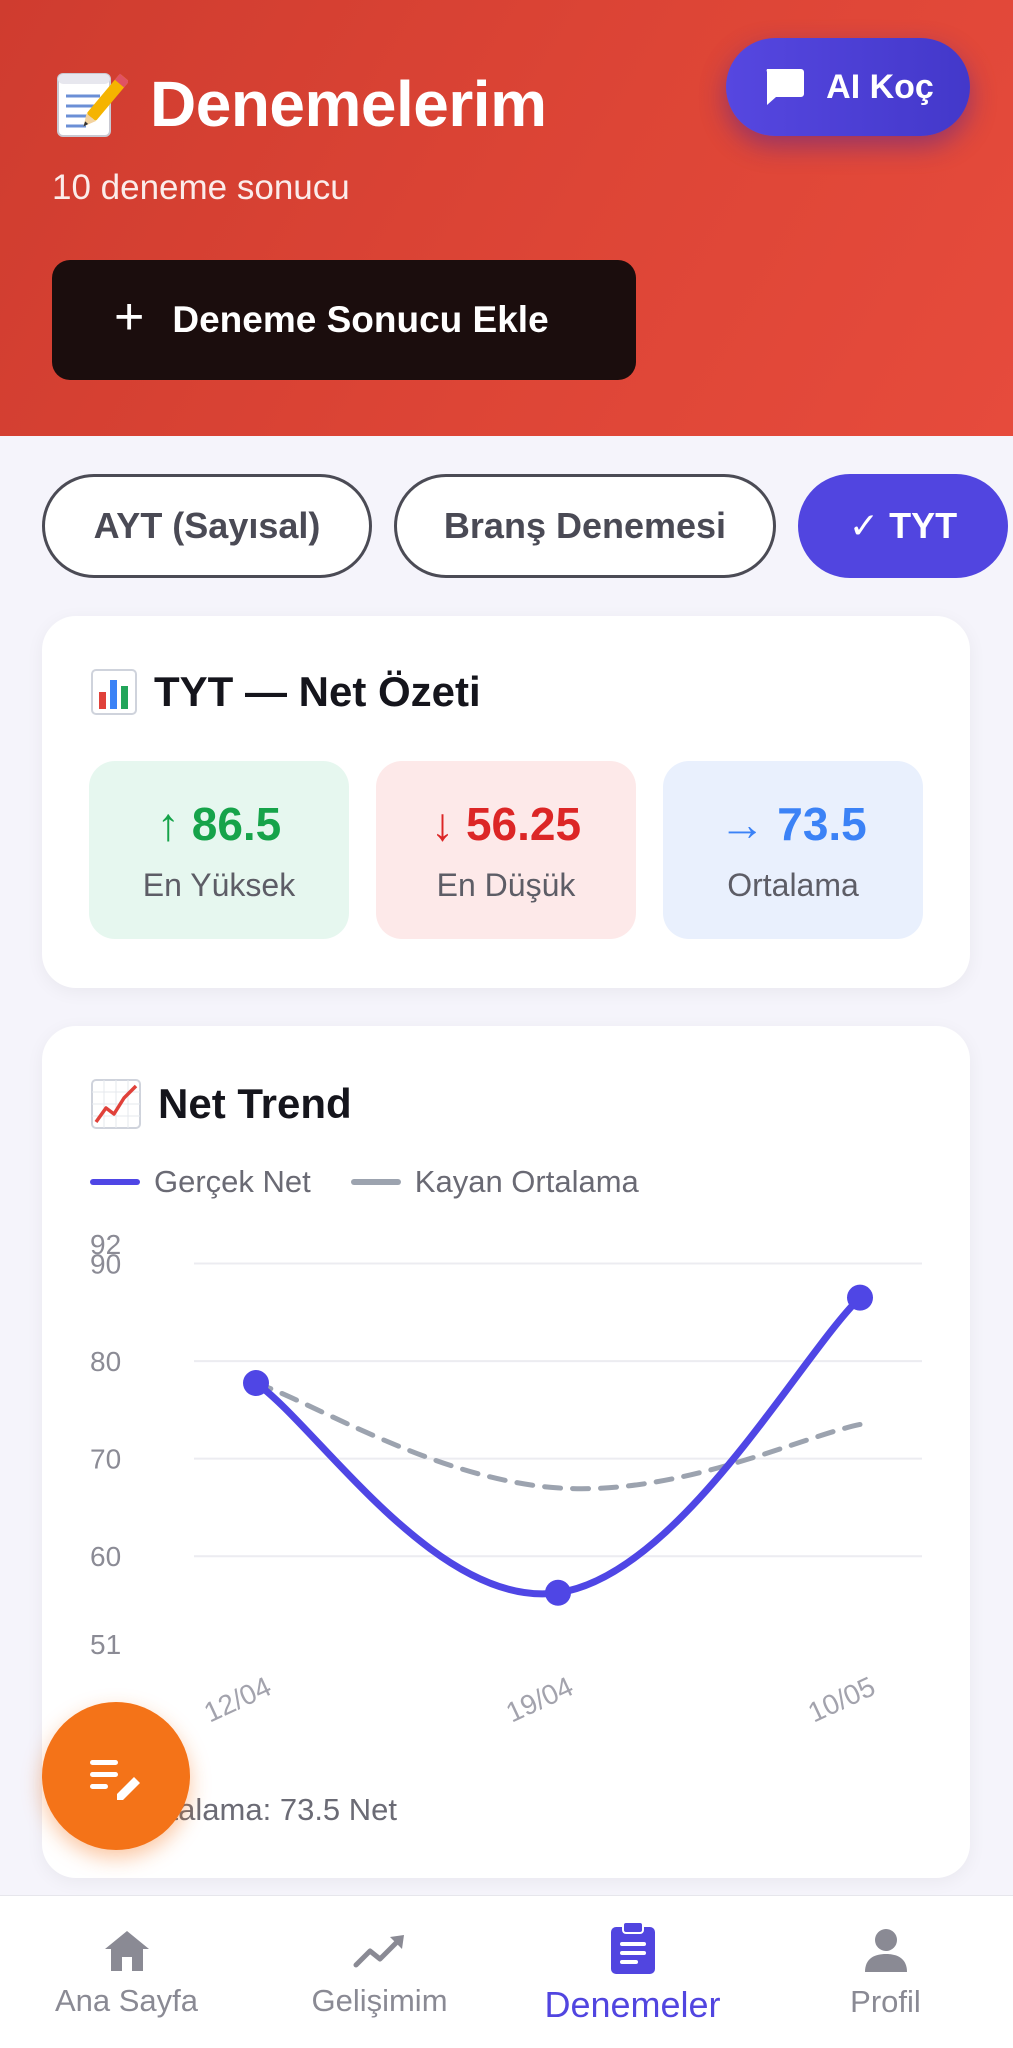 The image size is (1013, 2048). Describe the element at coordinates (442, 823) in the screenshot. I see `arrow-down-icon: ↓` at that location.